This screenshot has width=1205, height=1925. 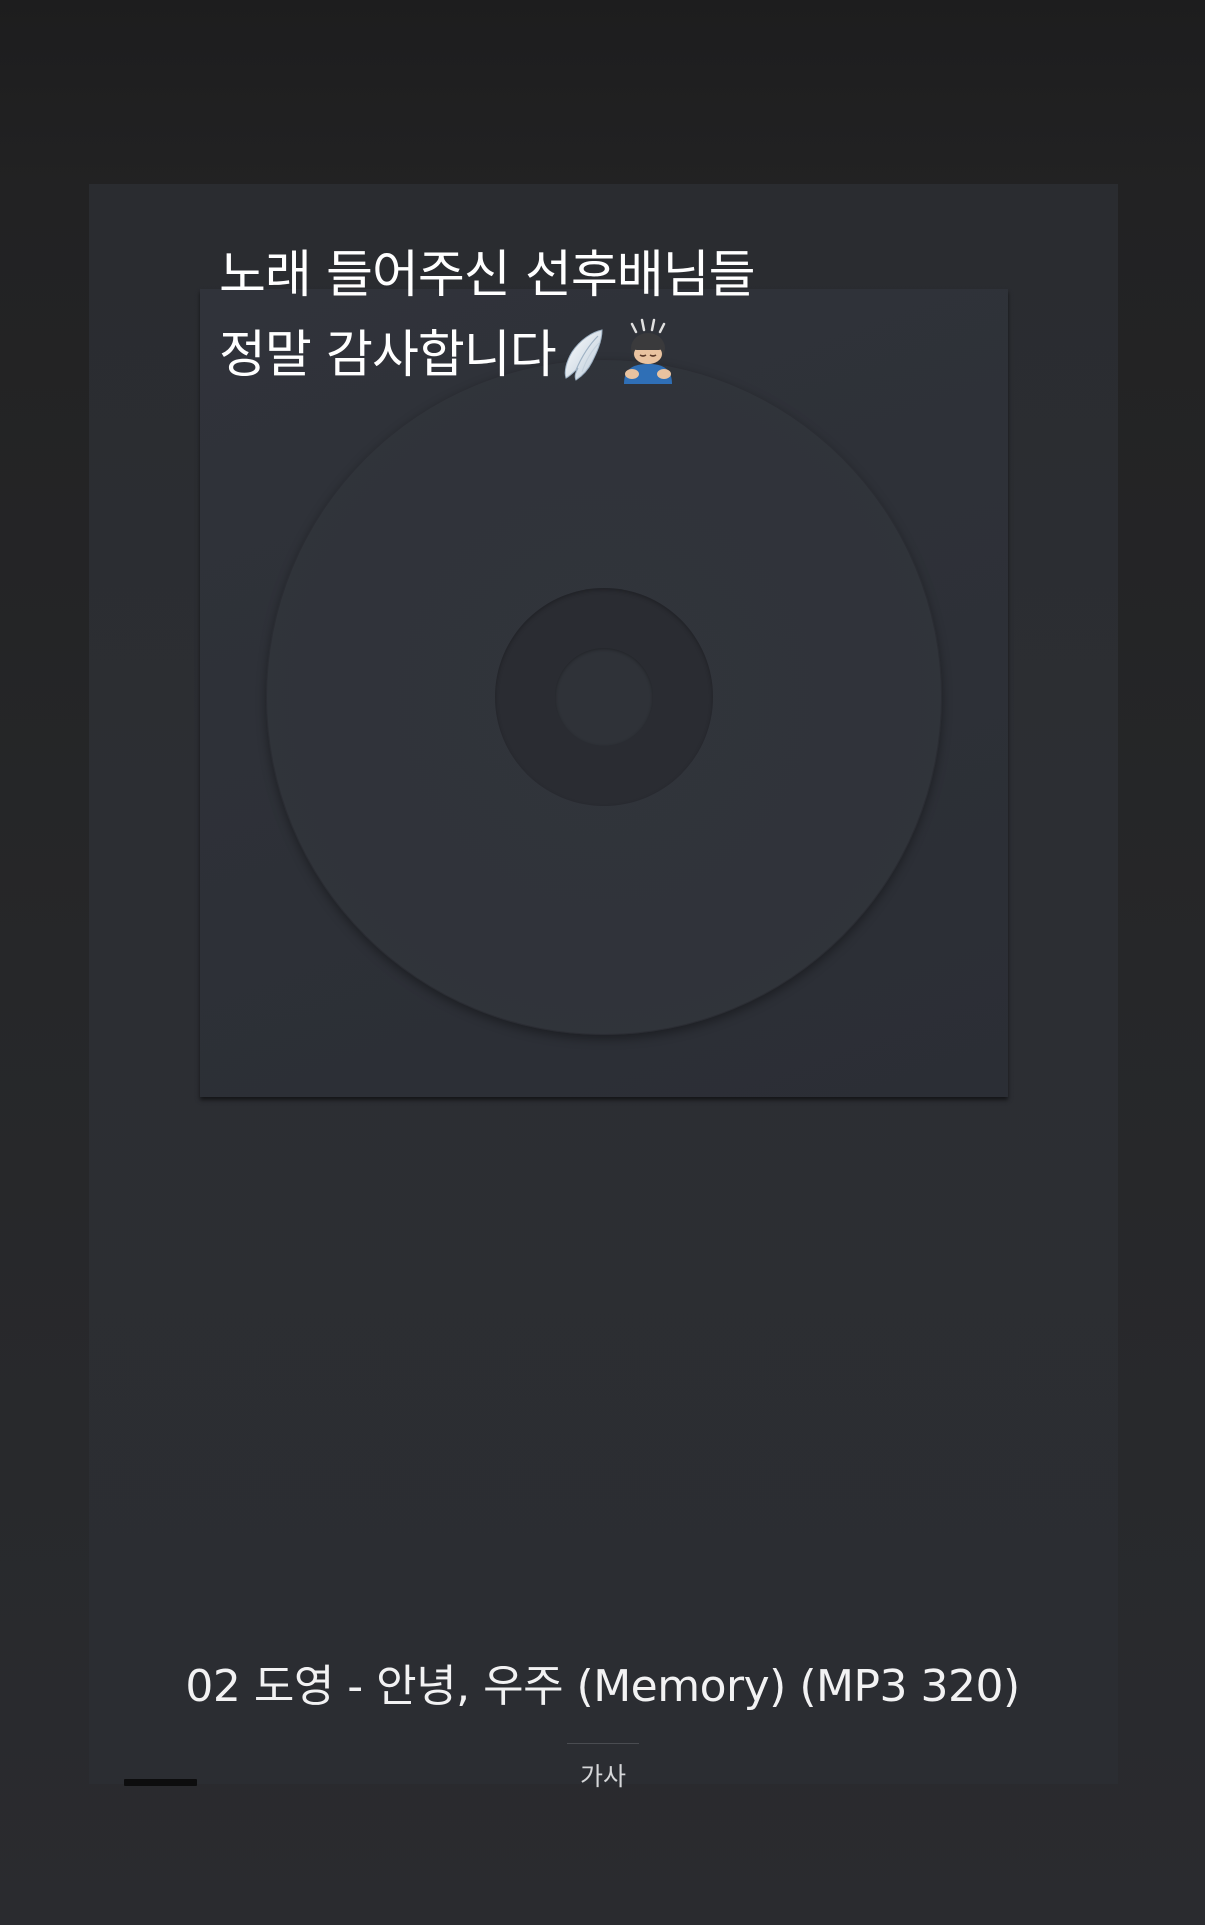 I want to click on caption-line-2: 정말 감사합니다, so click(x=569, y=356).